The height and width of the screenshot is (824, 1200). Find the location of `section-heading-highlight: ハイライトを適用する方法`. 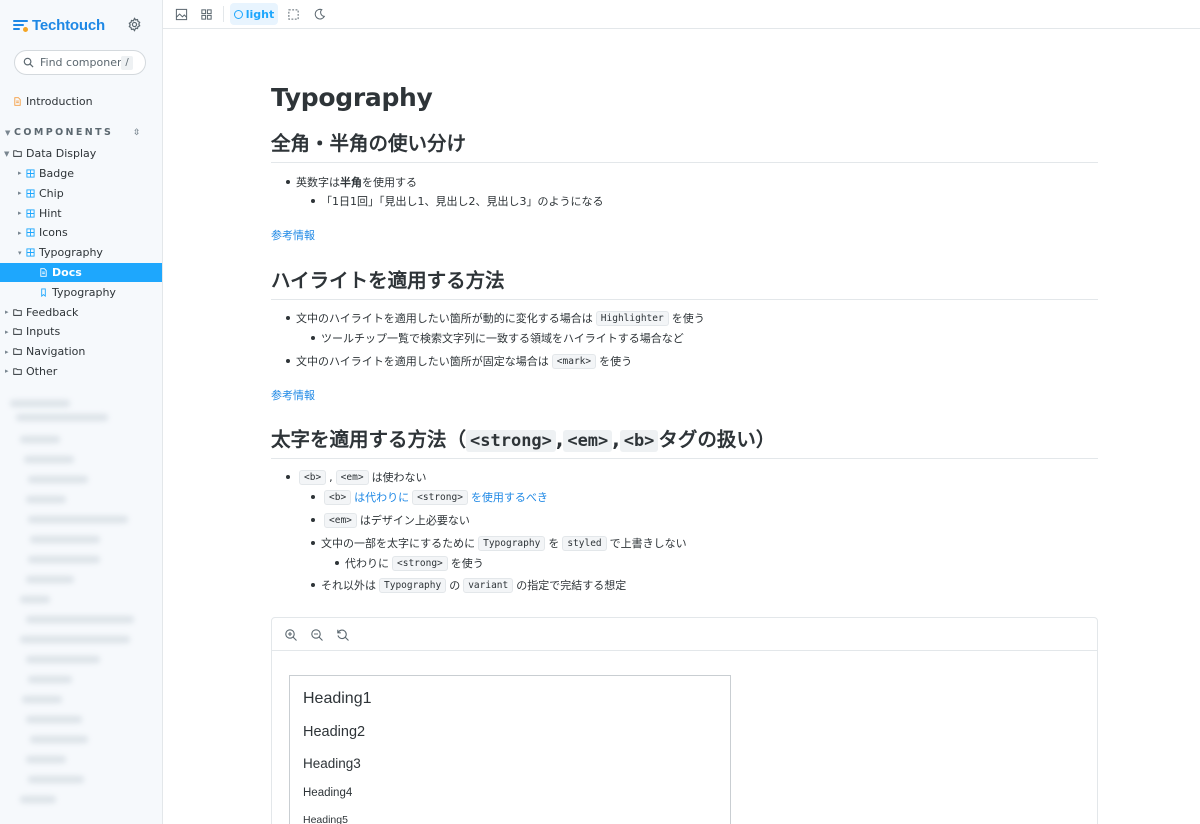

section-heading-highlight: ハイライトを適用する方法 is located at coordinates (684, 282).